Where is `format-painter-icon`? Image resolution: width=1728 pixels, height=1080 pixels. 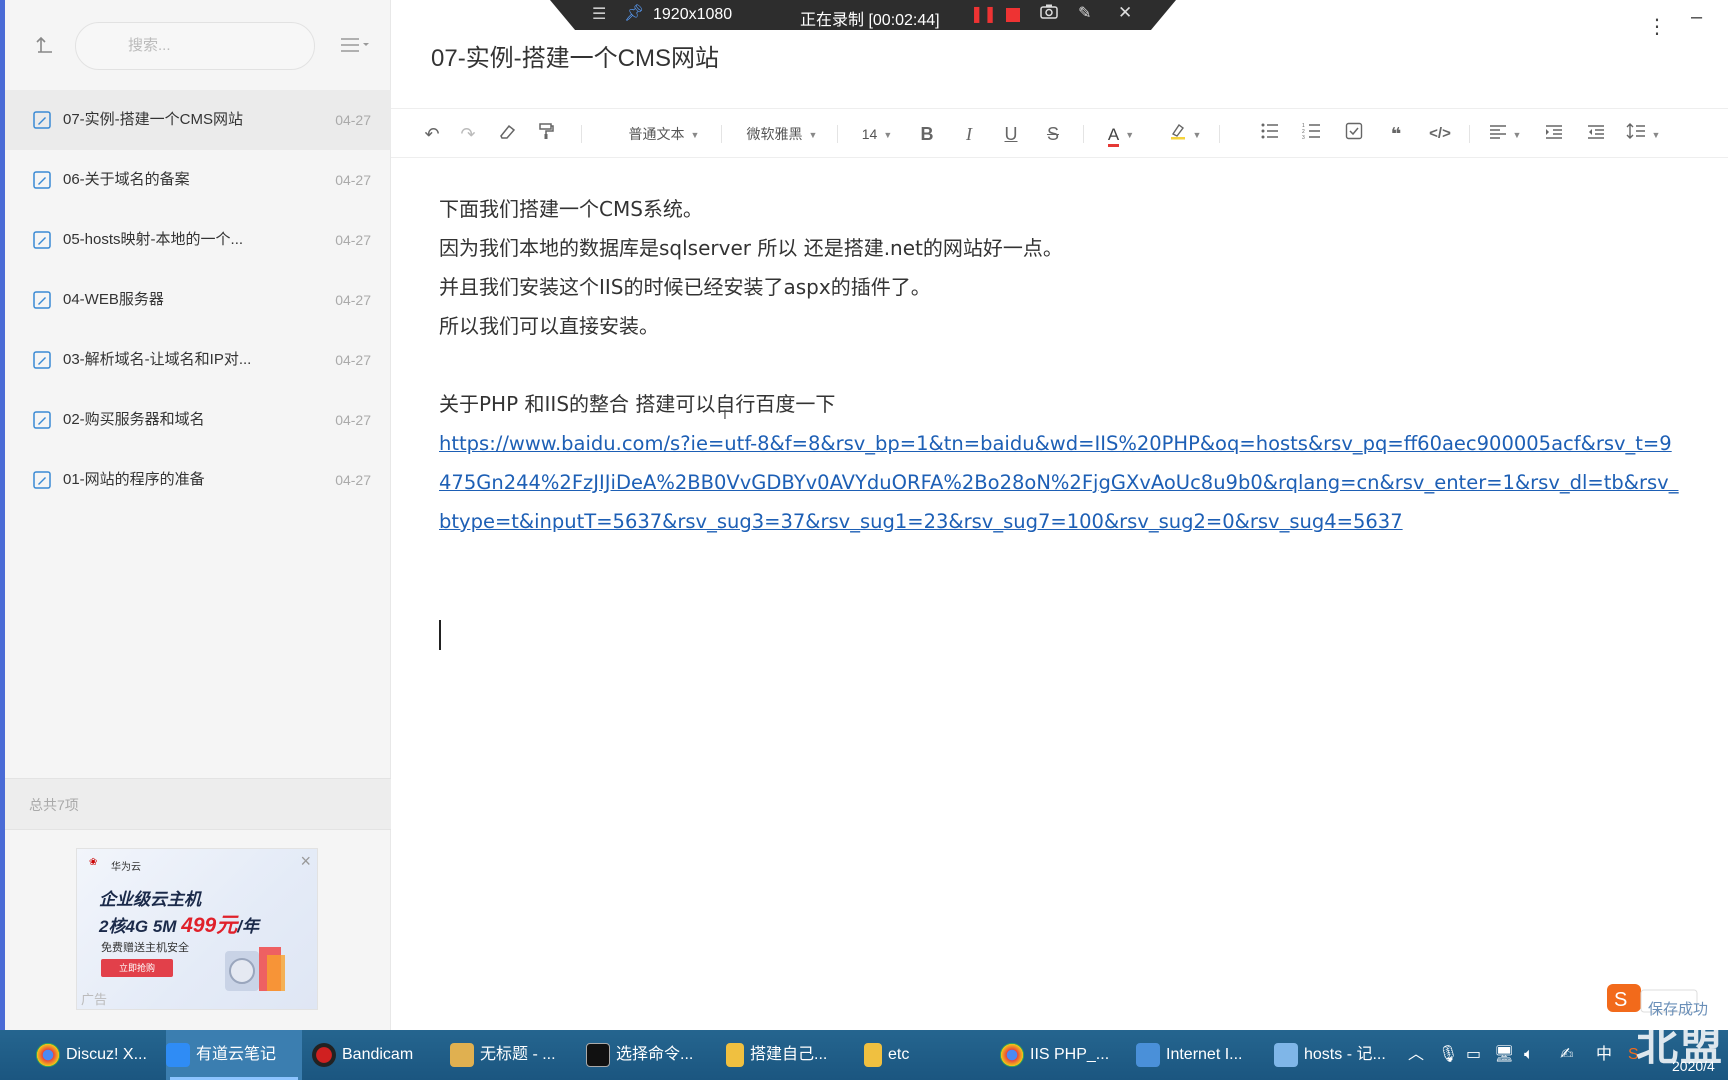
format-painter-icon is located at coordinates (546, 134).